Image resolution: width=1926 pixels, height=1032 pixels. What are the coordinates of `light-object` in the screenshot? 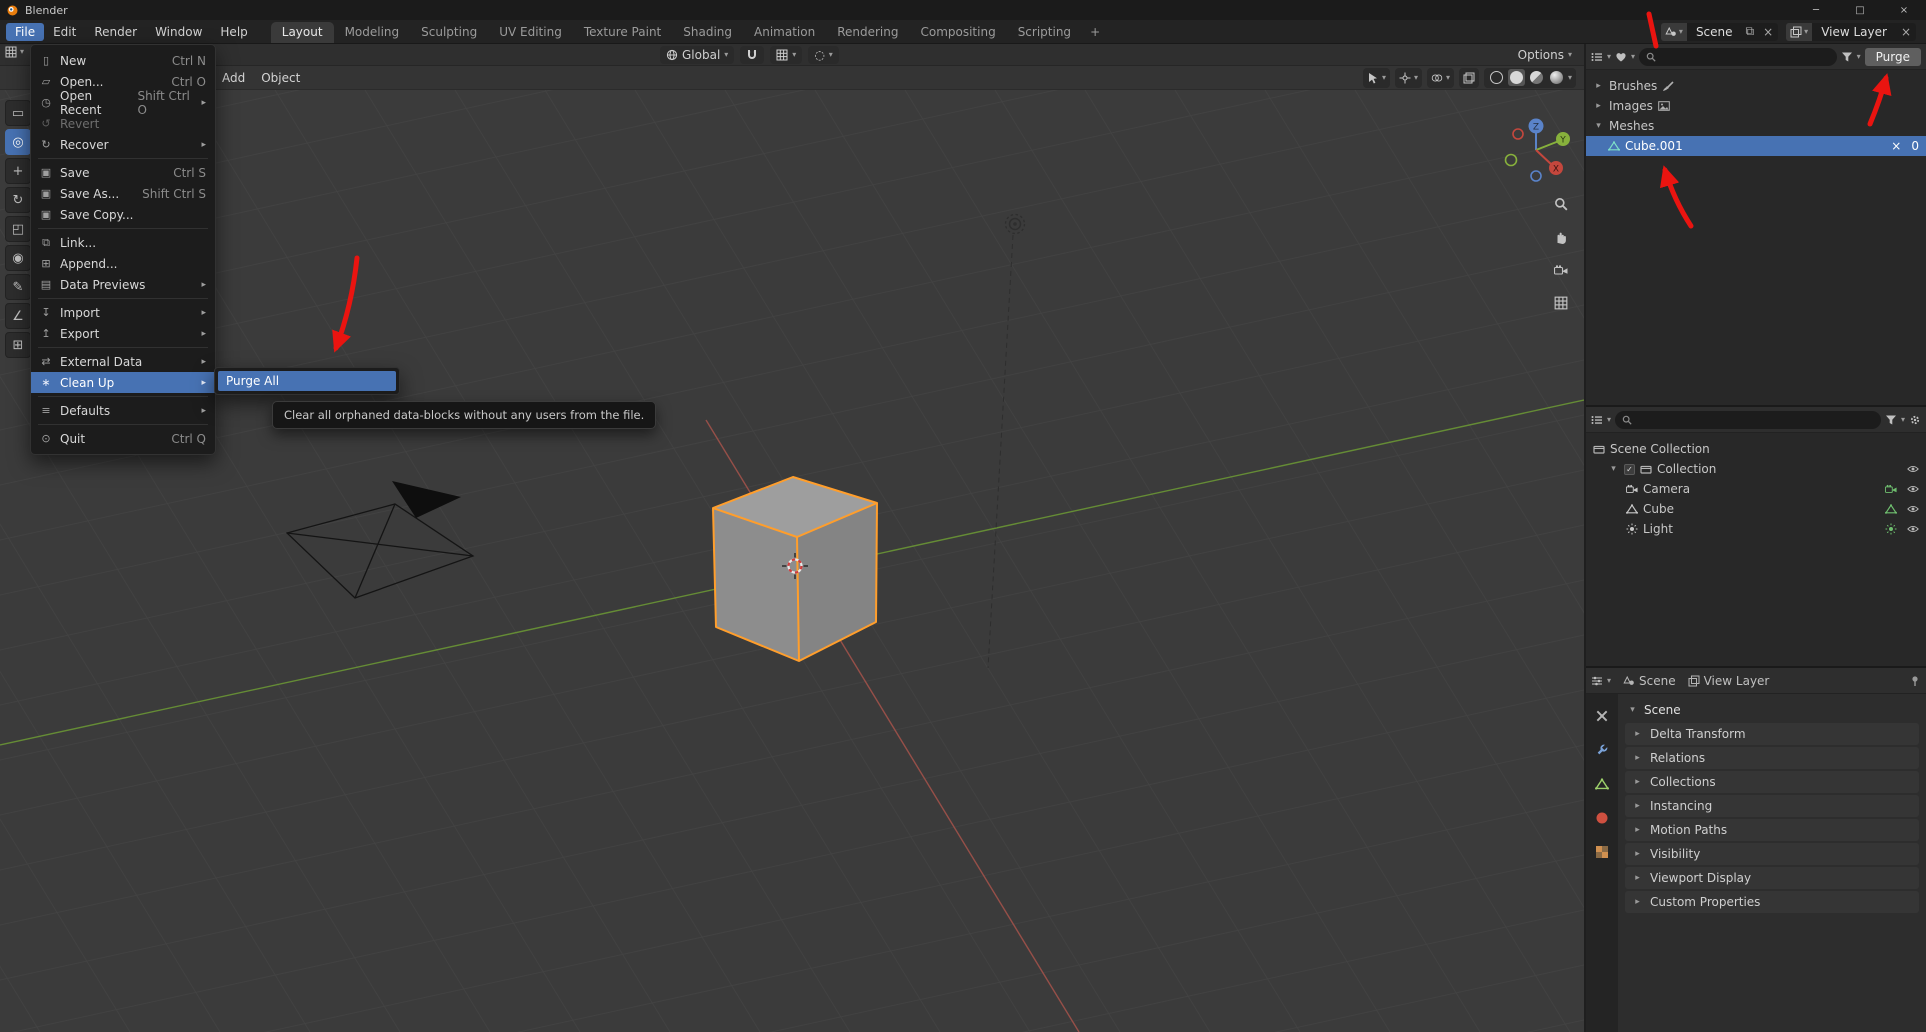 It's located at (1006, 441).